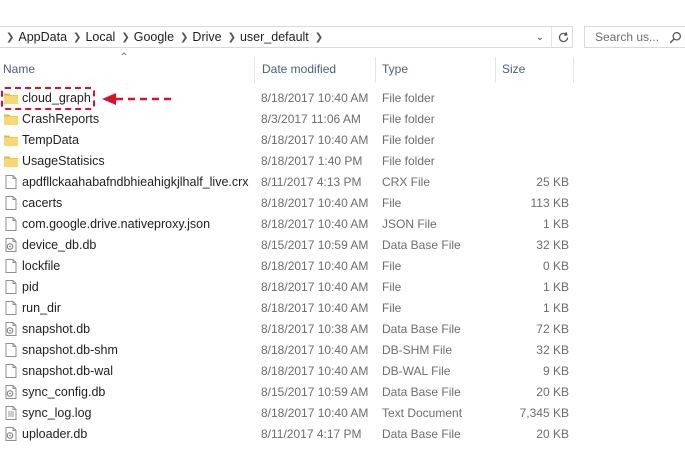 The width and height of the screenshot is (685, 471). Describe the element at coordinates (549, 203) in the screenshot. I see `file-size: 113 KB` at that location.